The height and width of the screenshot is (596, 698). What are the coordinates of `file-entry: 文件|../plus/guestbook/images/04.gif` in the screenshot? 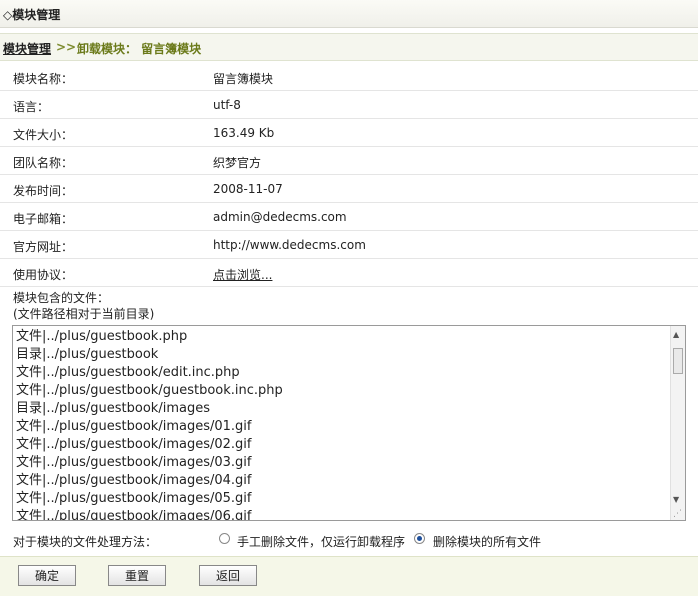 It's located at (134, 480).